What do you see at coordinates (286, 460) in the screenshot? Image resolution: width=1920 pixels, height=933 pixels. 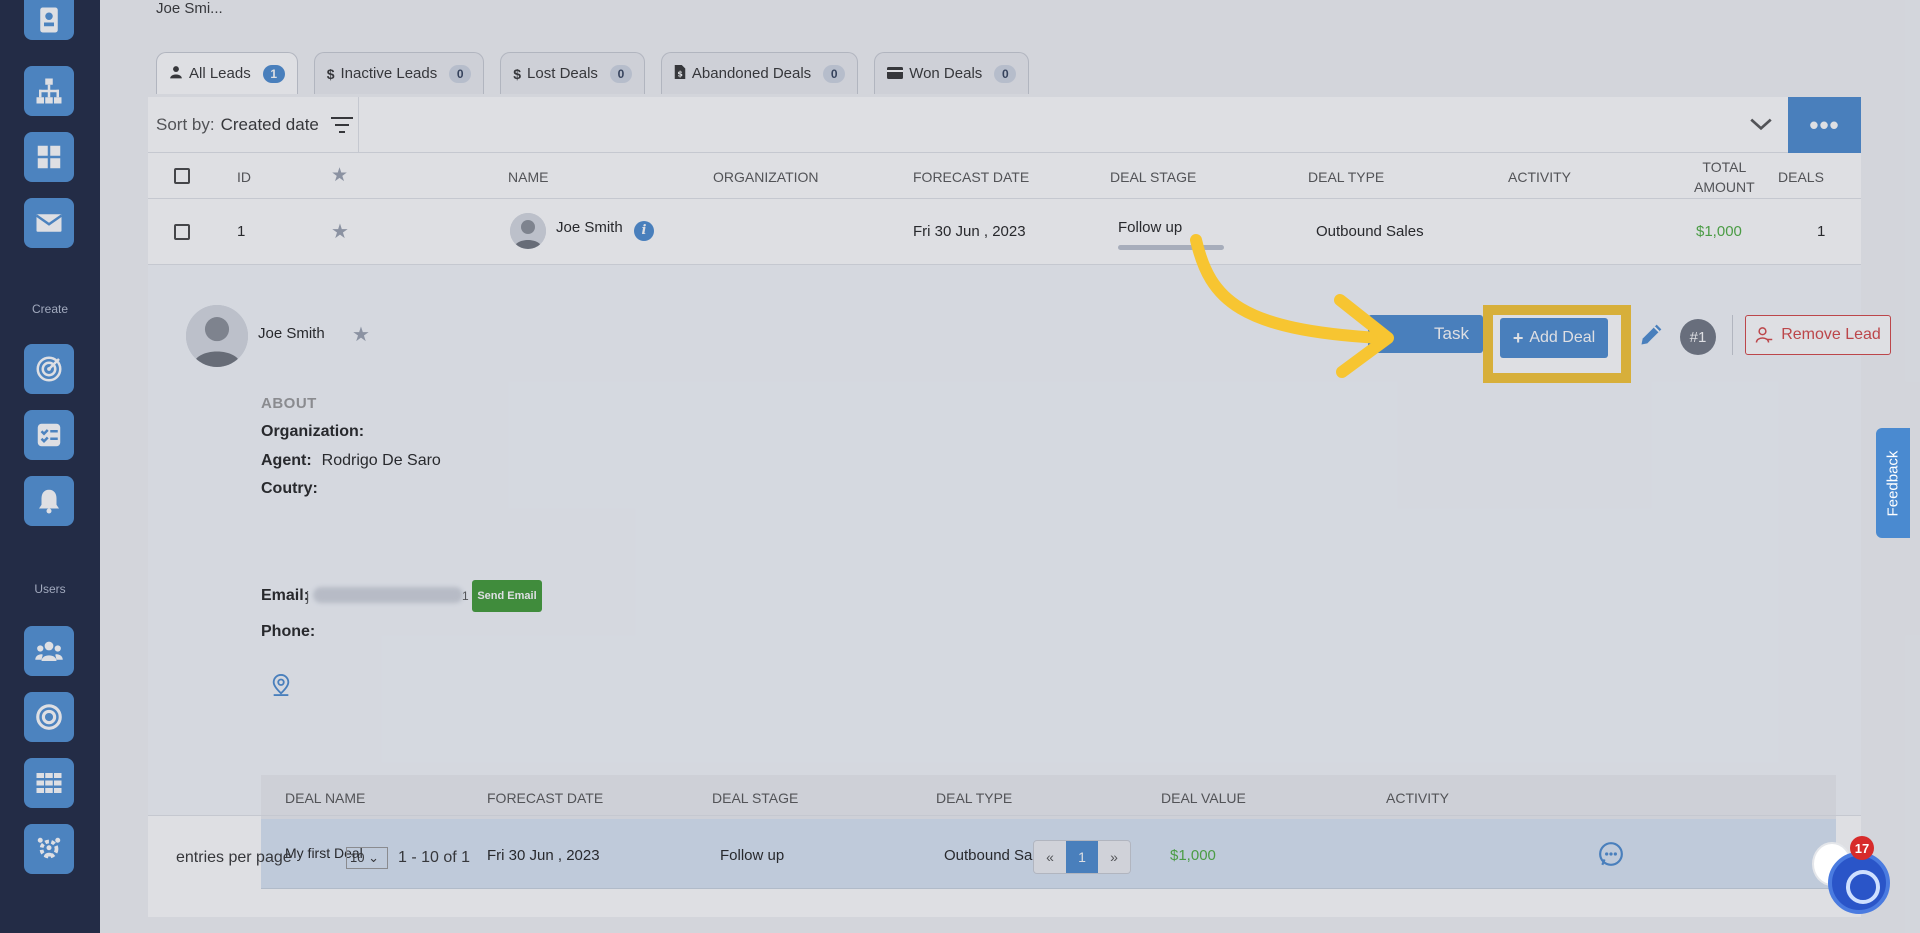 I see `agent-label: Agent:` at bounding box center [286, 460].